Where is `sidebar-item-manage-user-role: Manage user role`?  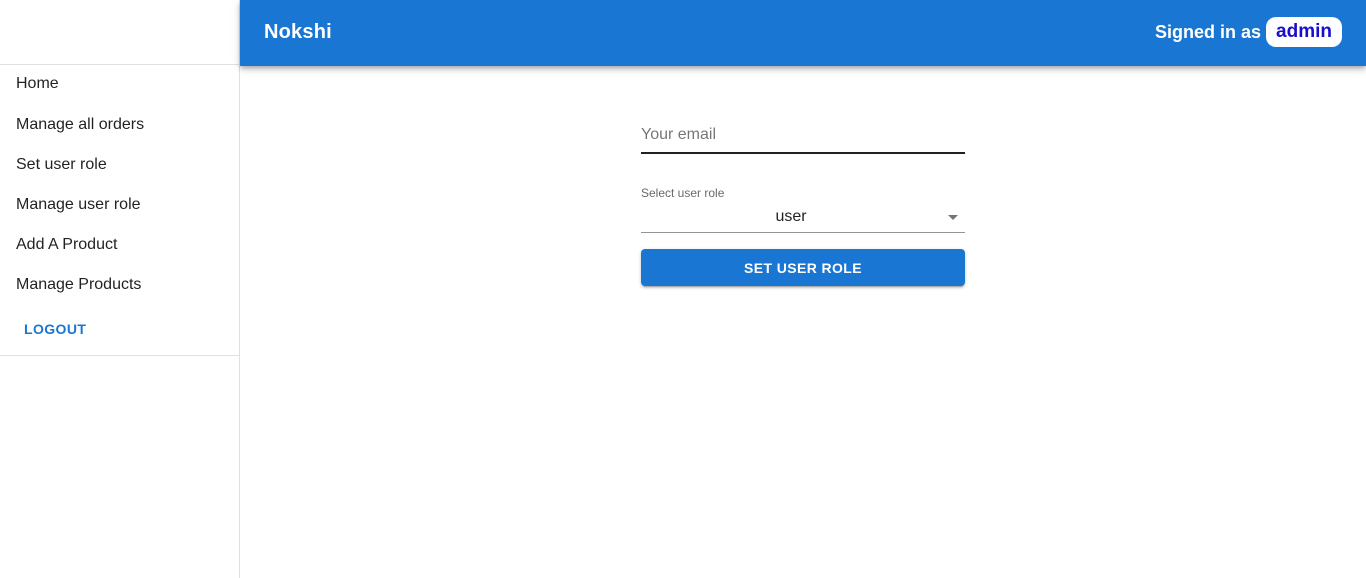 sidebar-item-manage-user-role: Manage user role is located at coordinates (119, 205).